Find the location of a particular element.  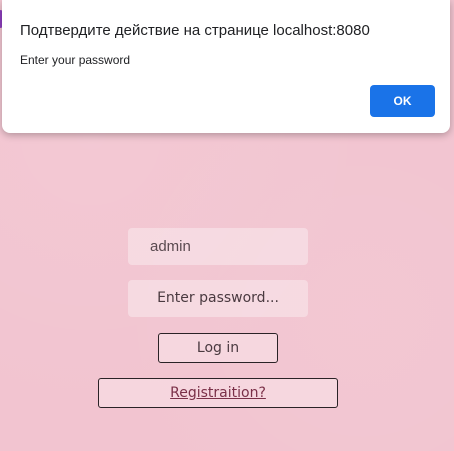

registration-button: Registraition? is located at coordinates (218, 393).